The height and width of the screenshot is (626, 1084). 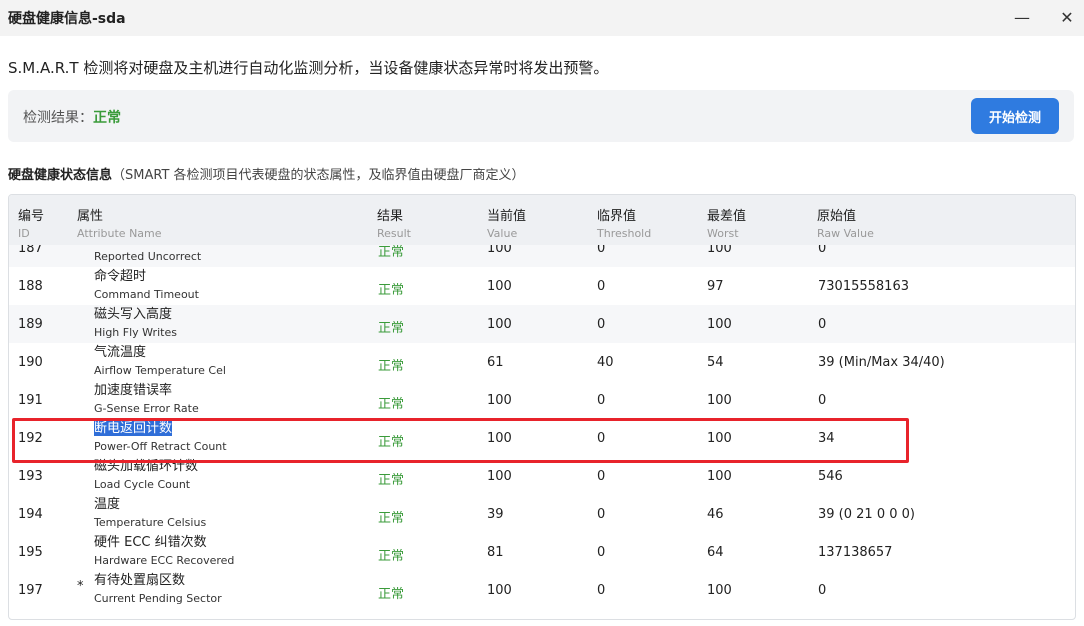 What do you see at coordinates (715, 286) in the screenshot?
I see `row-worst: 97` at bounding box center [715, 286].